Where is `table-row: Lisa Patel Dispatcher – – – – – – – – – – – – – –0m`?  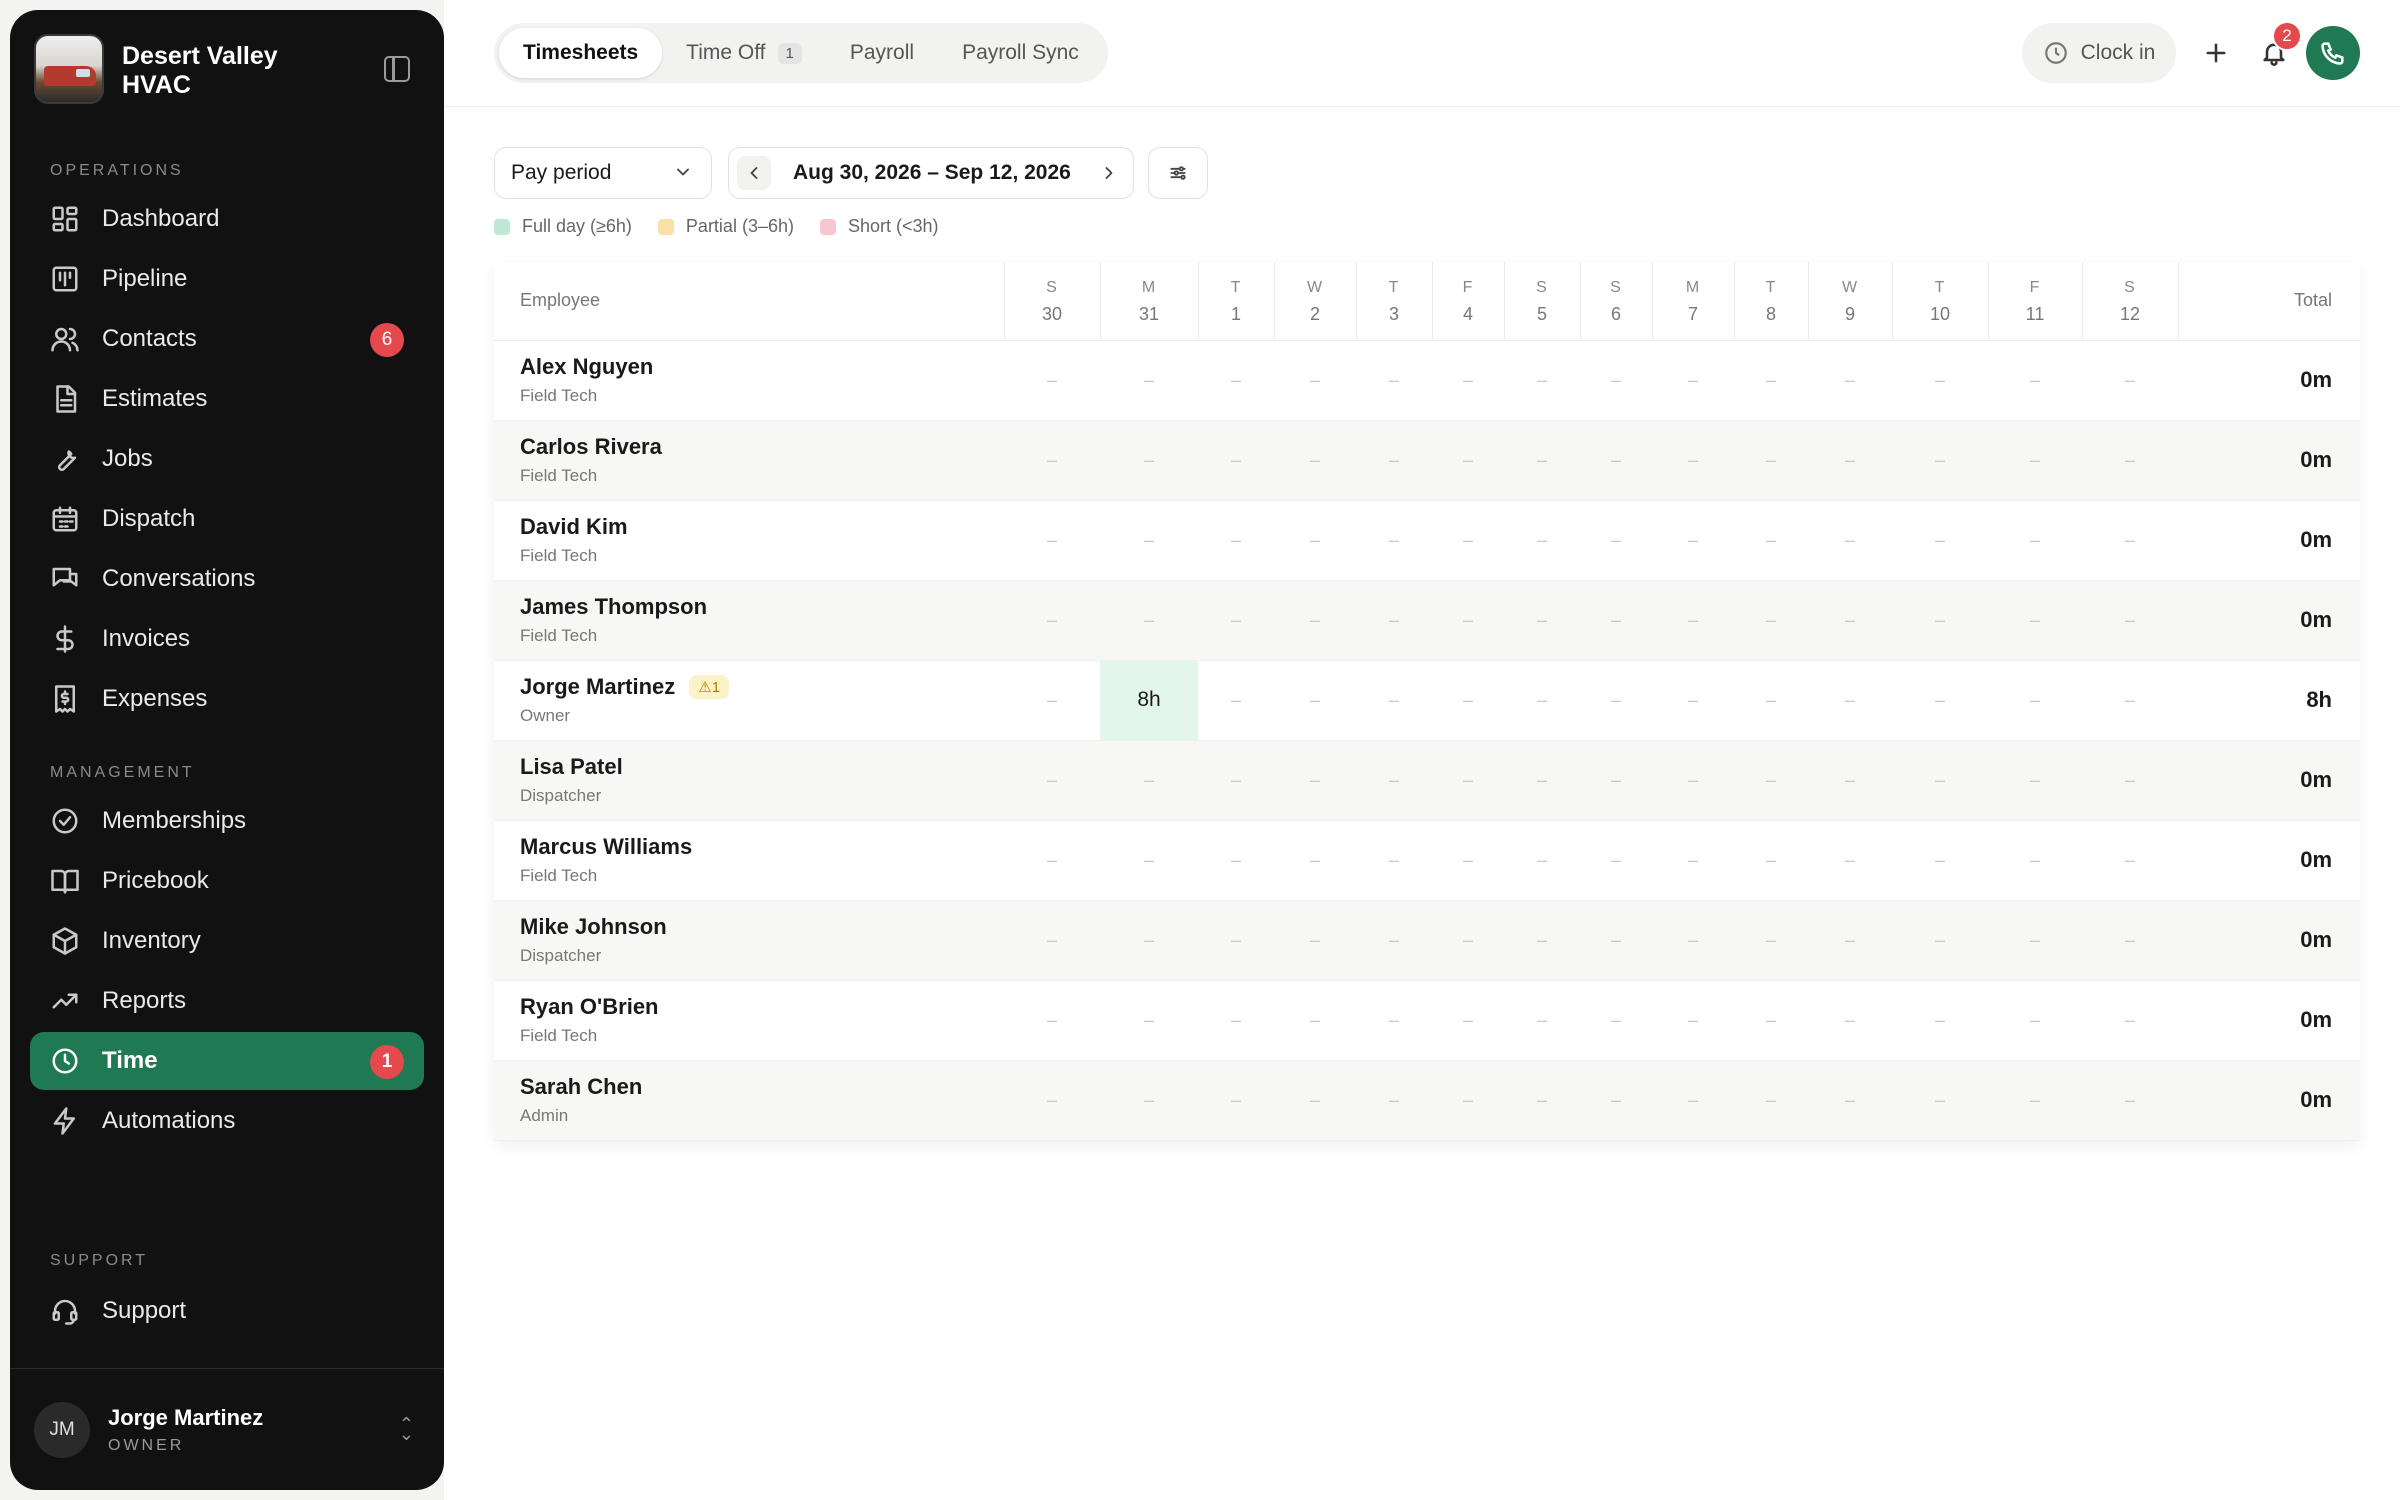 table-row: Lisa Patel Dispatcher – – – – – – – – – – – – – –0m is located at coordinates (1427, 780).